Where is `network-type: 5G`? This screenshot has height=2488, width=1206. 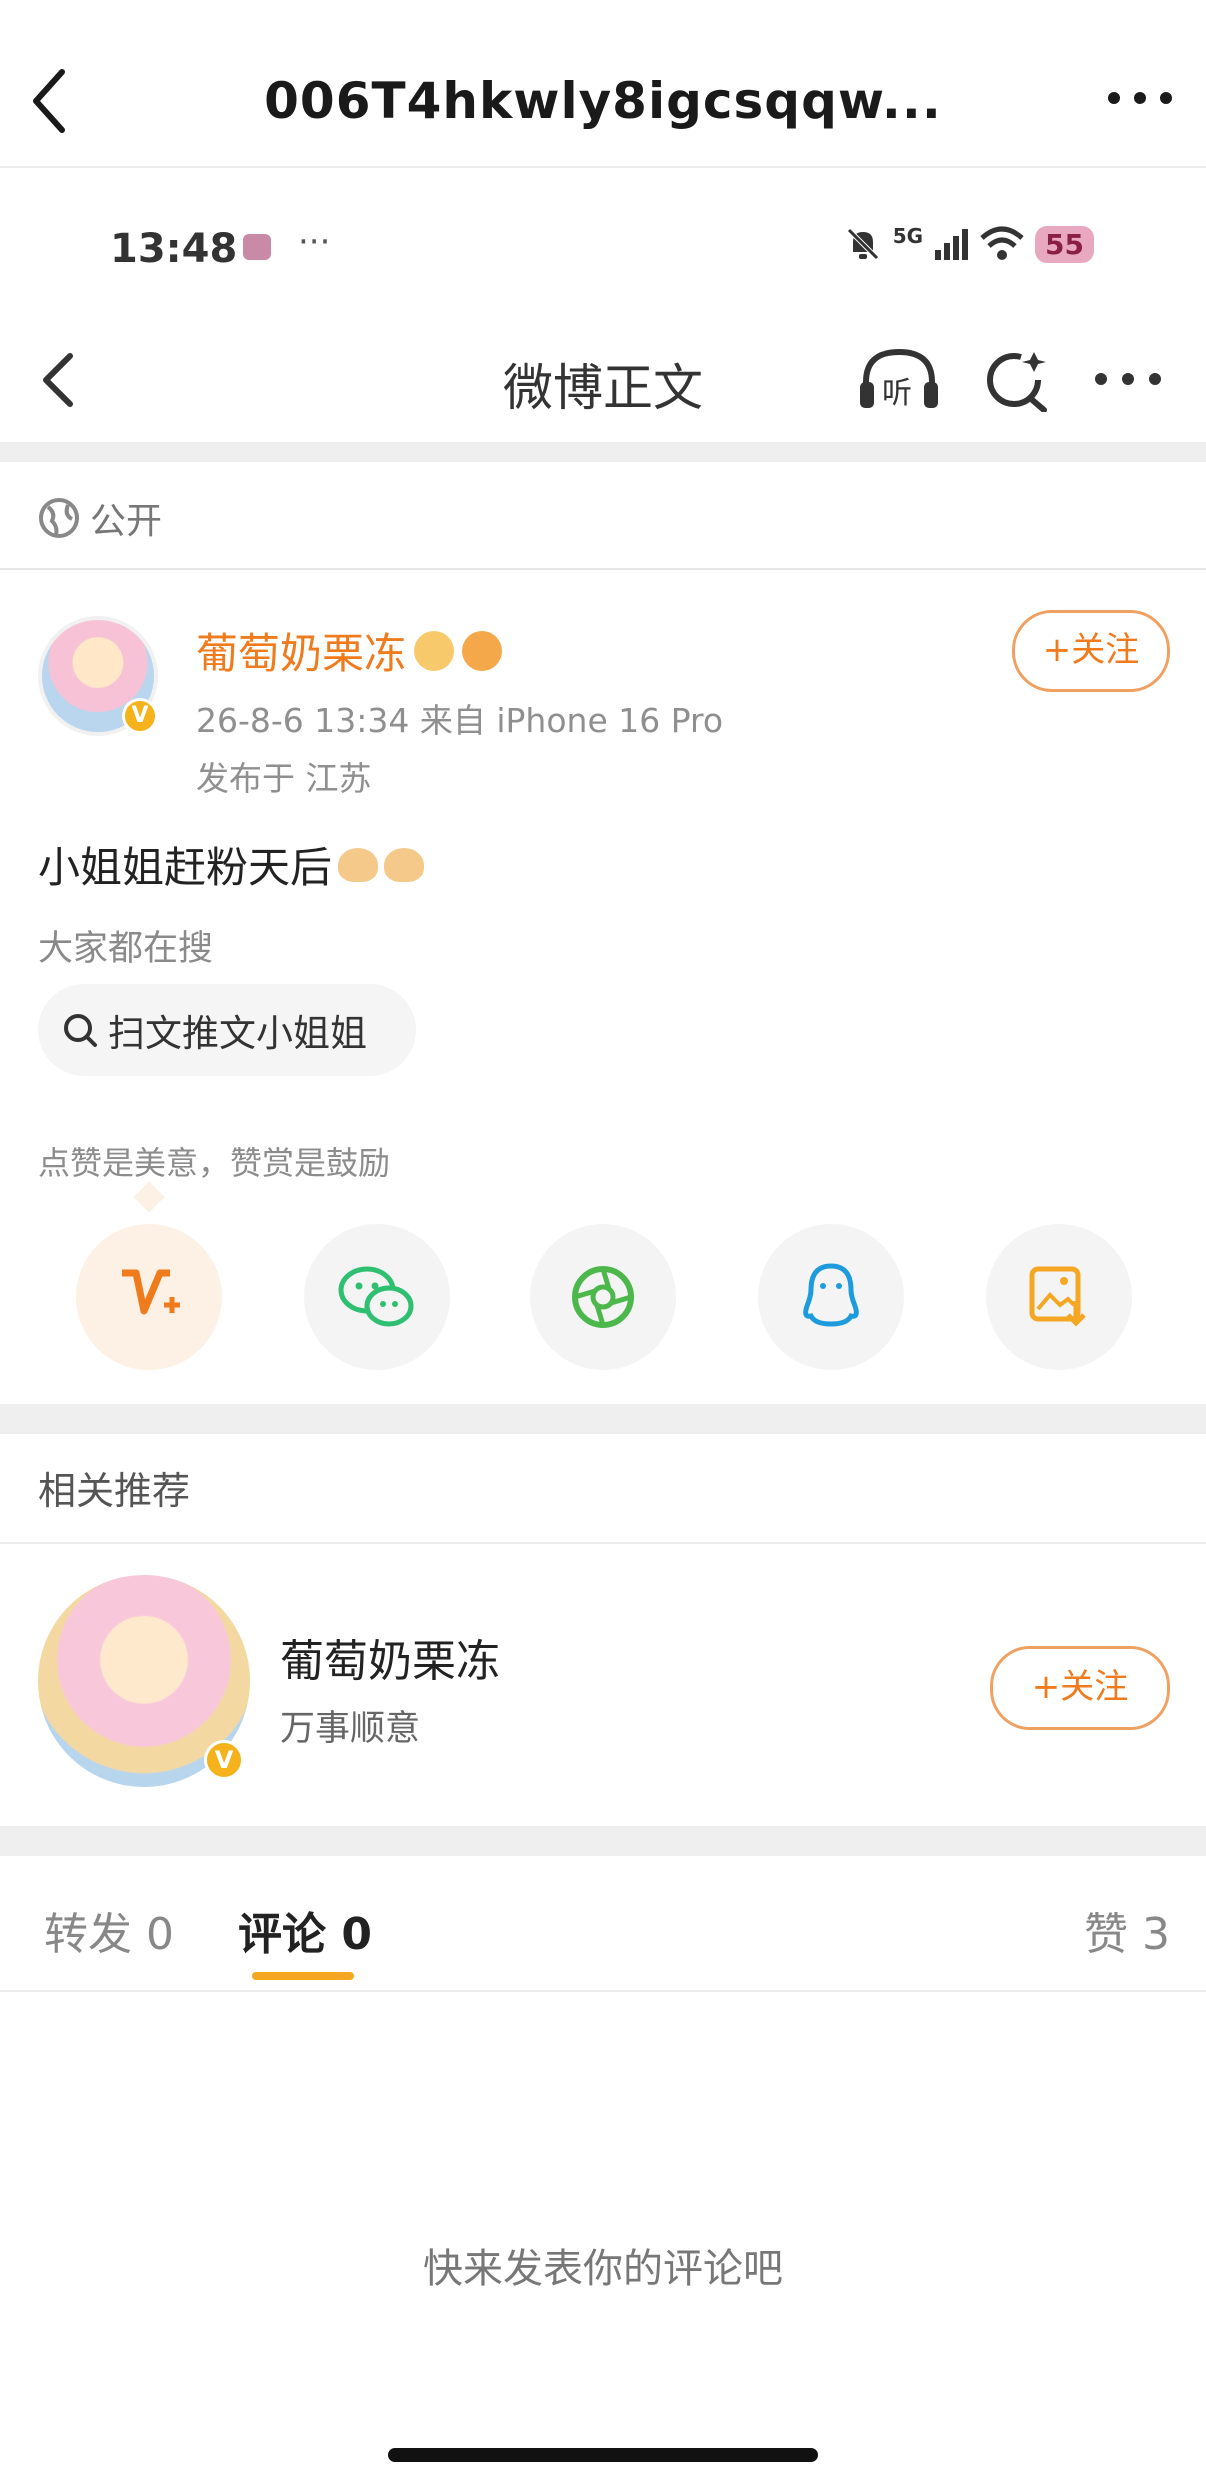
network-type: 5G is located at coordinates (908, 236).